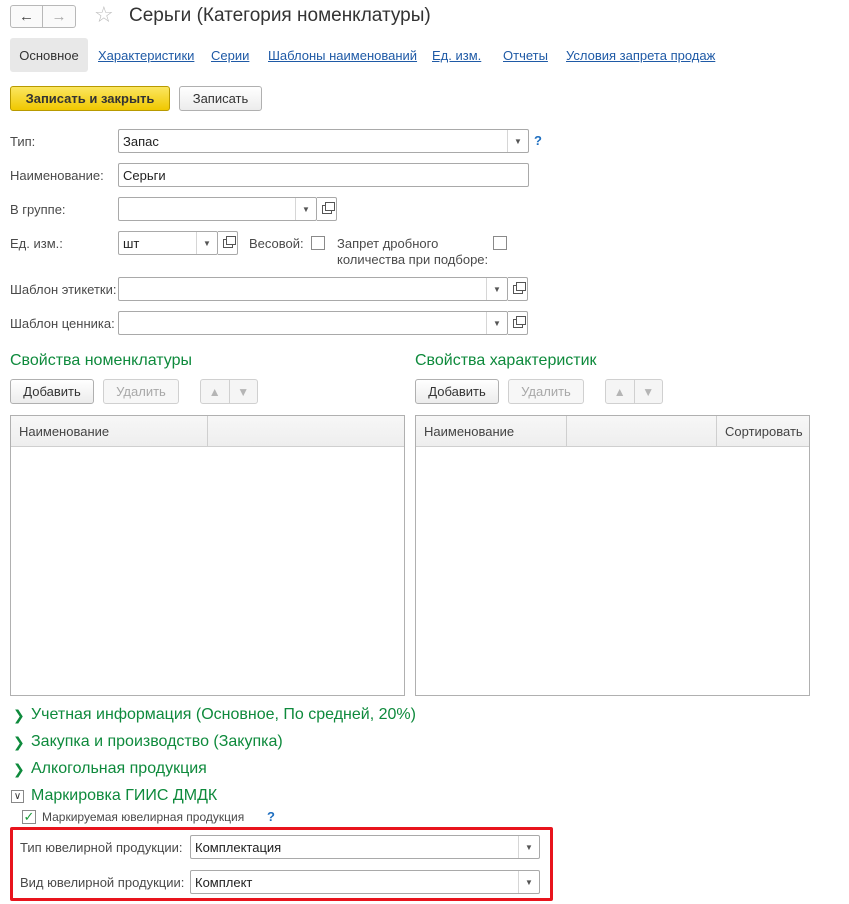  I want to click on group-alcohol: ❯ Алкогольная продукция, so click(110, 769).